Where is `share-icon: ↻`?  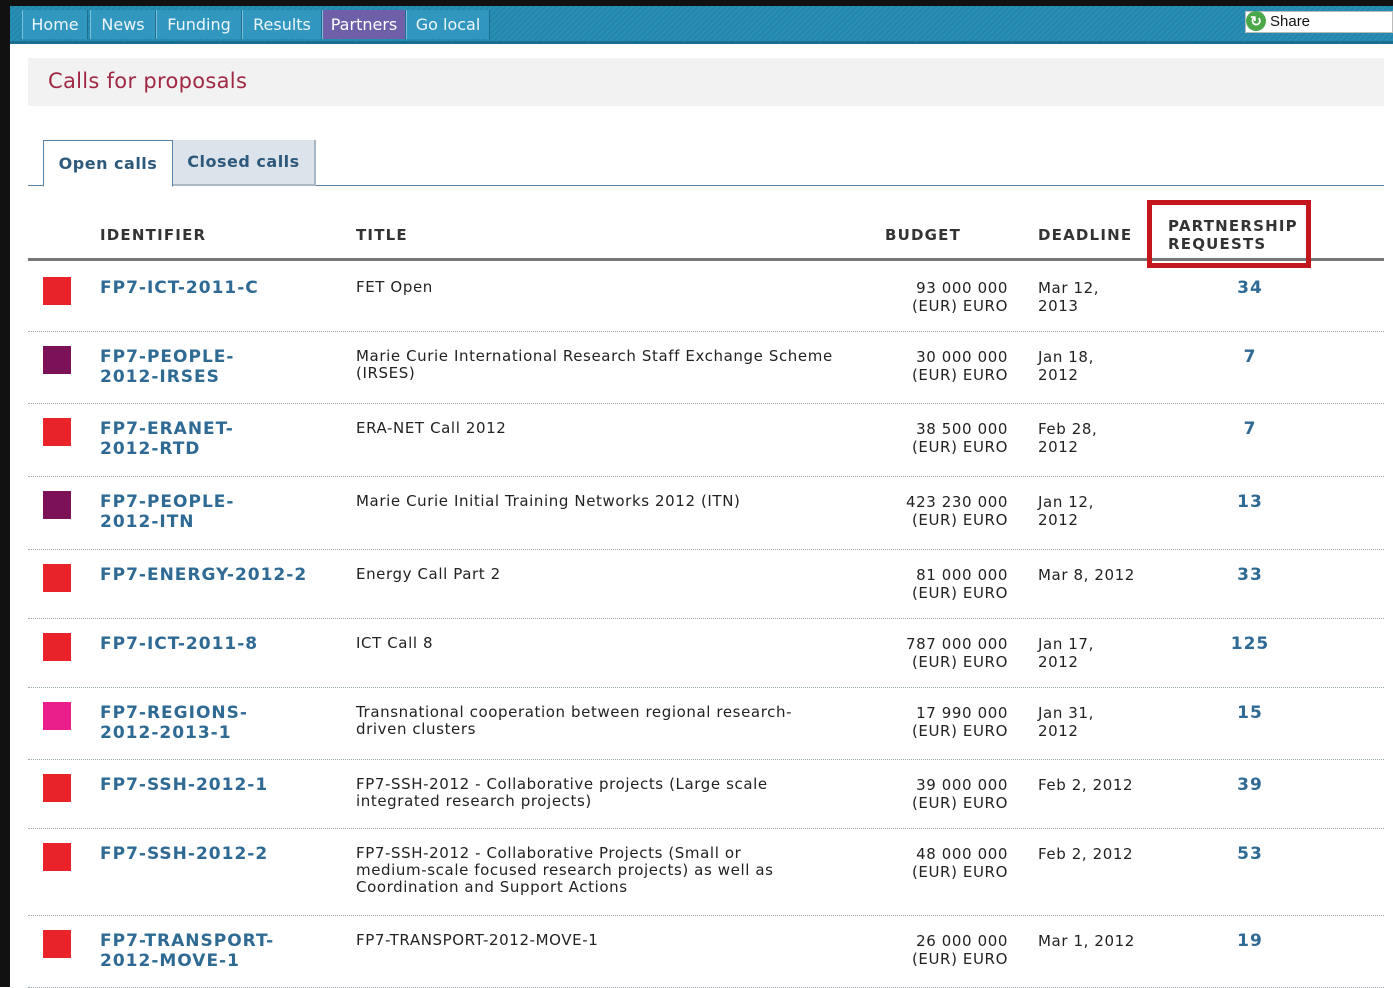
share-icon: ↻ is located at coordinates (1256, 21).